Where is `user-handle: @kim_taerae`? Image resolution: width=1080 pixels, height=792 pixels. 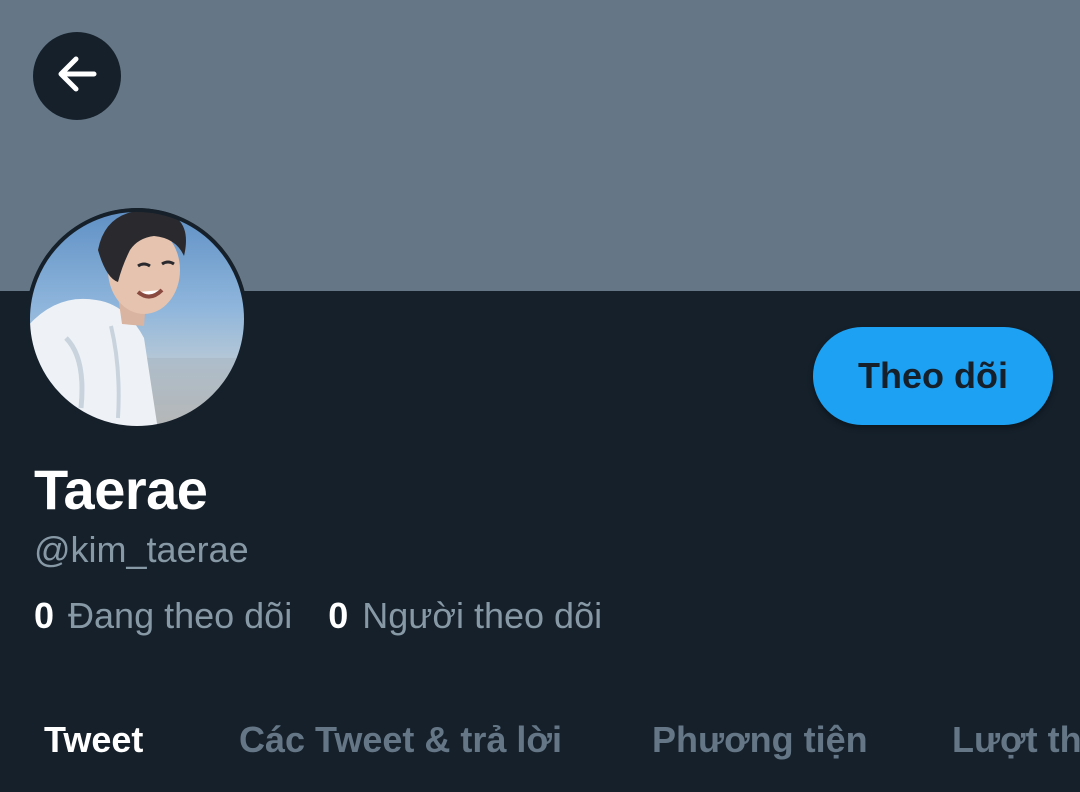 user-handle: @kim_taerae is located at coordinates (141, 549).